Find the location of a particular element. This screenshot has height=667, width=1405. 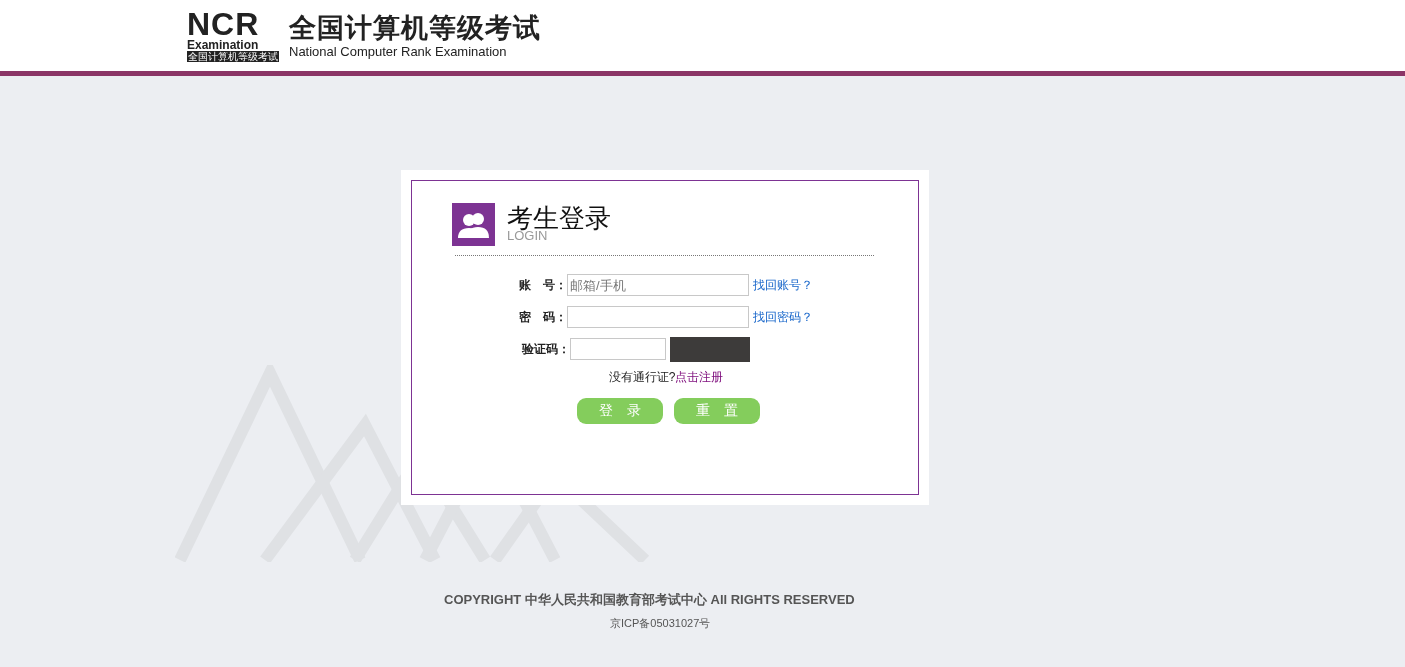

captcha-field is located at coordinates (618, 349).